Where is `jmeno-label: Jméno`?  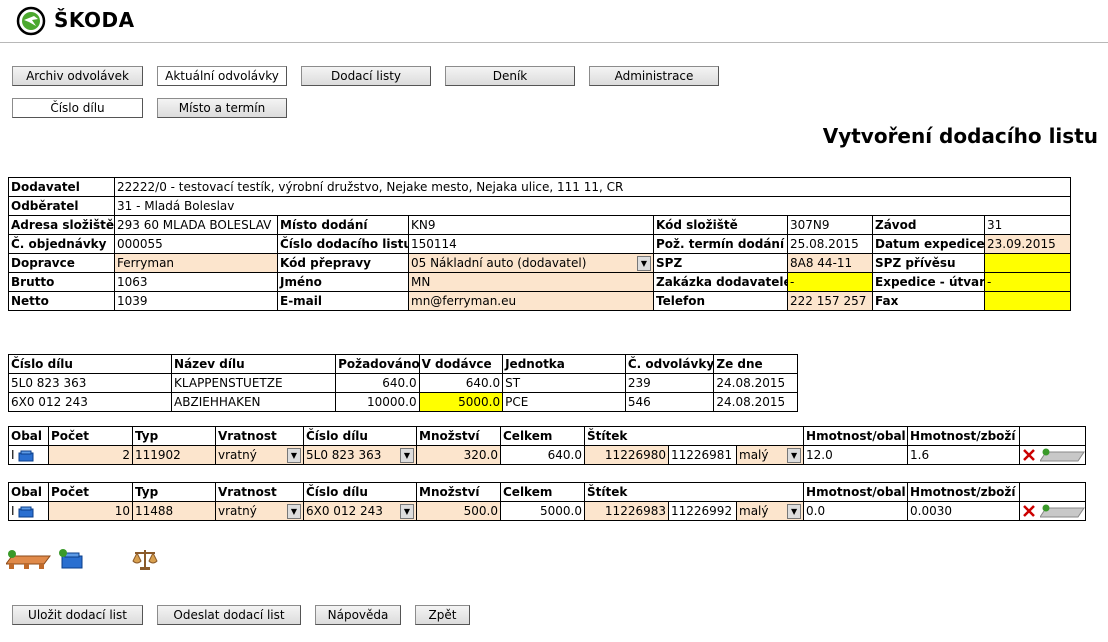 jmeno-label: Jméno is located at coordinates (343, 282).